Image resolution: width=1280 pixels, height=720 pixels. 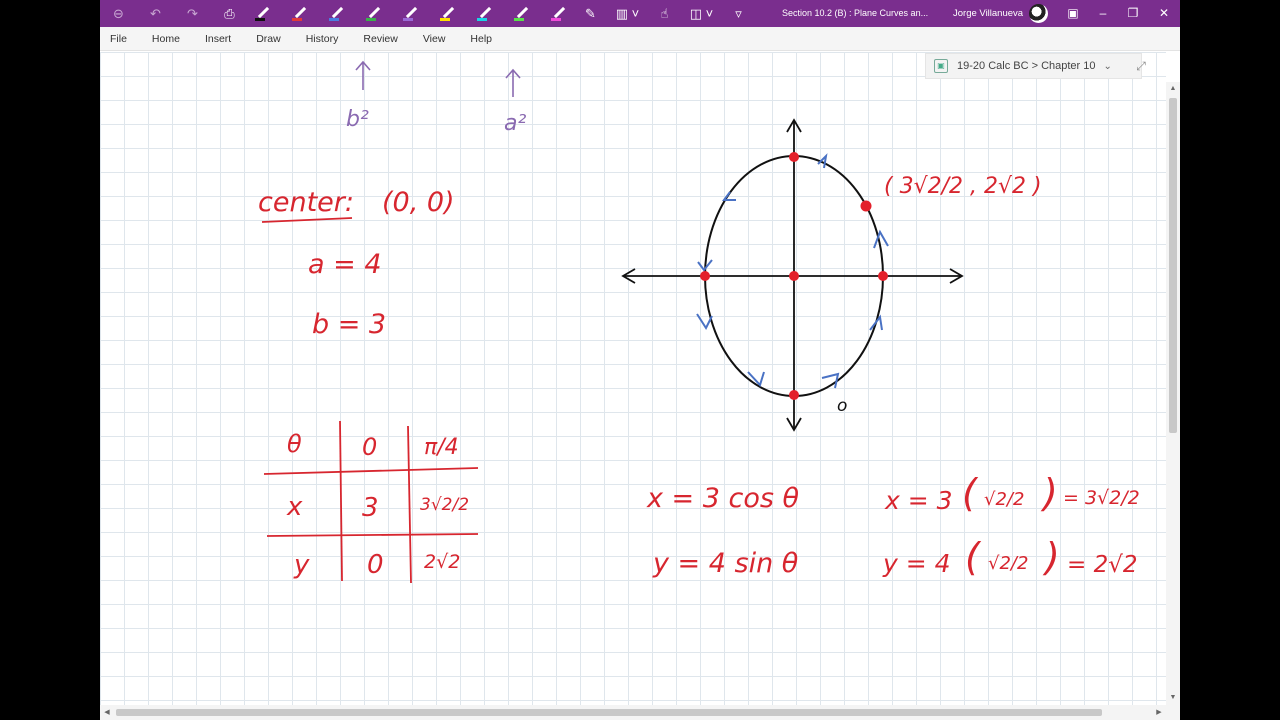 I want to click on ellipse-graph: o, so click(x=792, y=275).